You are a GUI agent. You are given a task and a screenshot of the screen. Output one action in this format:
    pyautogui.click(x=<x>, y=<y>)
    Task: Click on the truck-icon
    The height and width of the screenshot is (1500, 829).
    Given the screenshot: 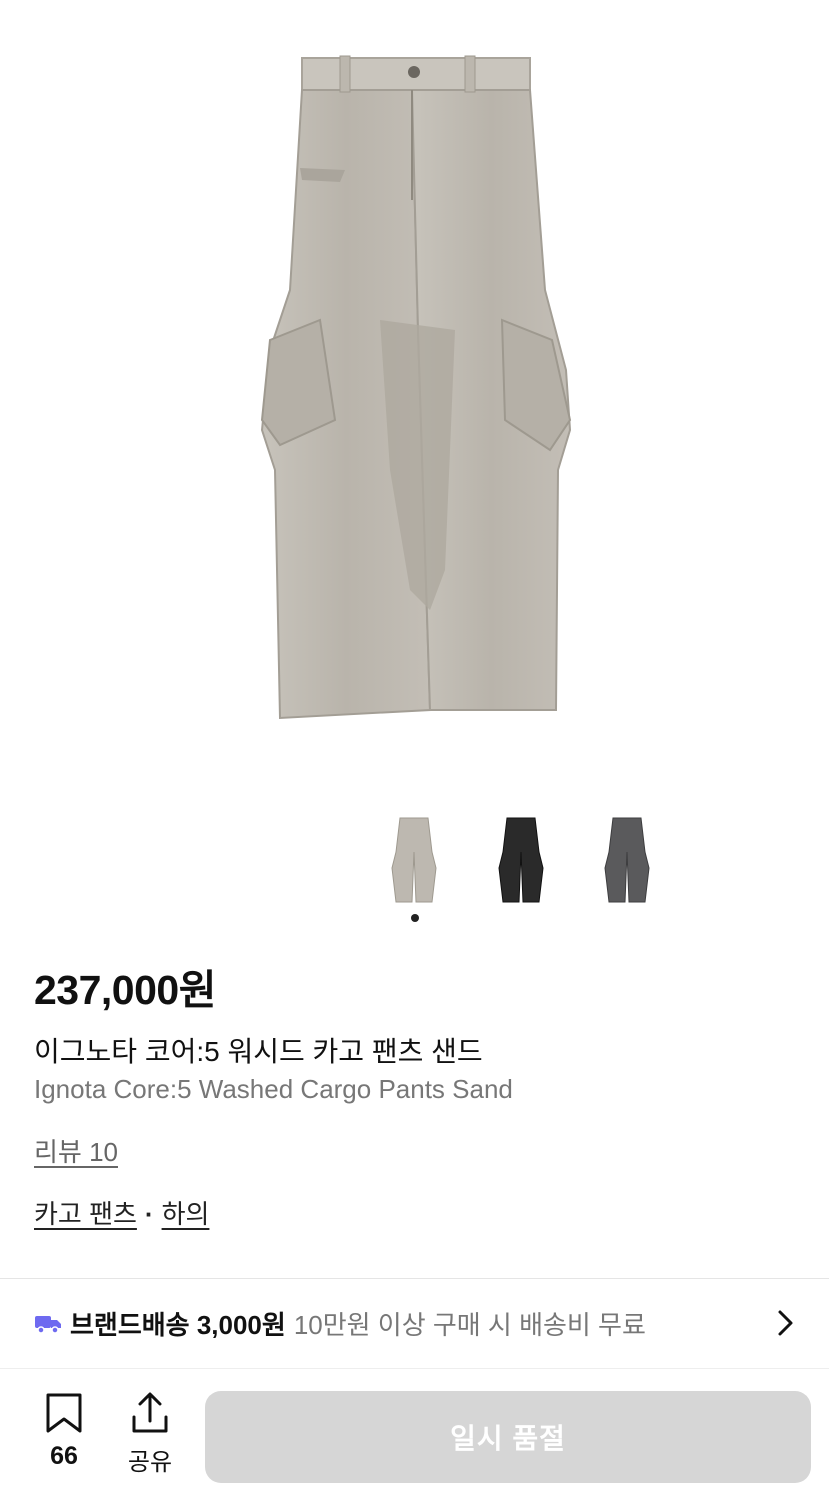 What is the action you would take?
    pyautogui.click(x=48, y=1325)
    